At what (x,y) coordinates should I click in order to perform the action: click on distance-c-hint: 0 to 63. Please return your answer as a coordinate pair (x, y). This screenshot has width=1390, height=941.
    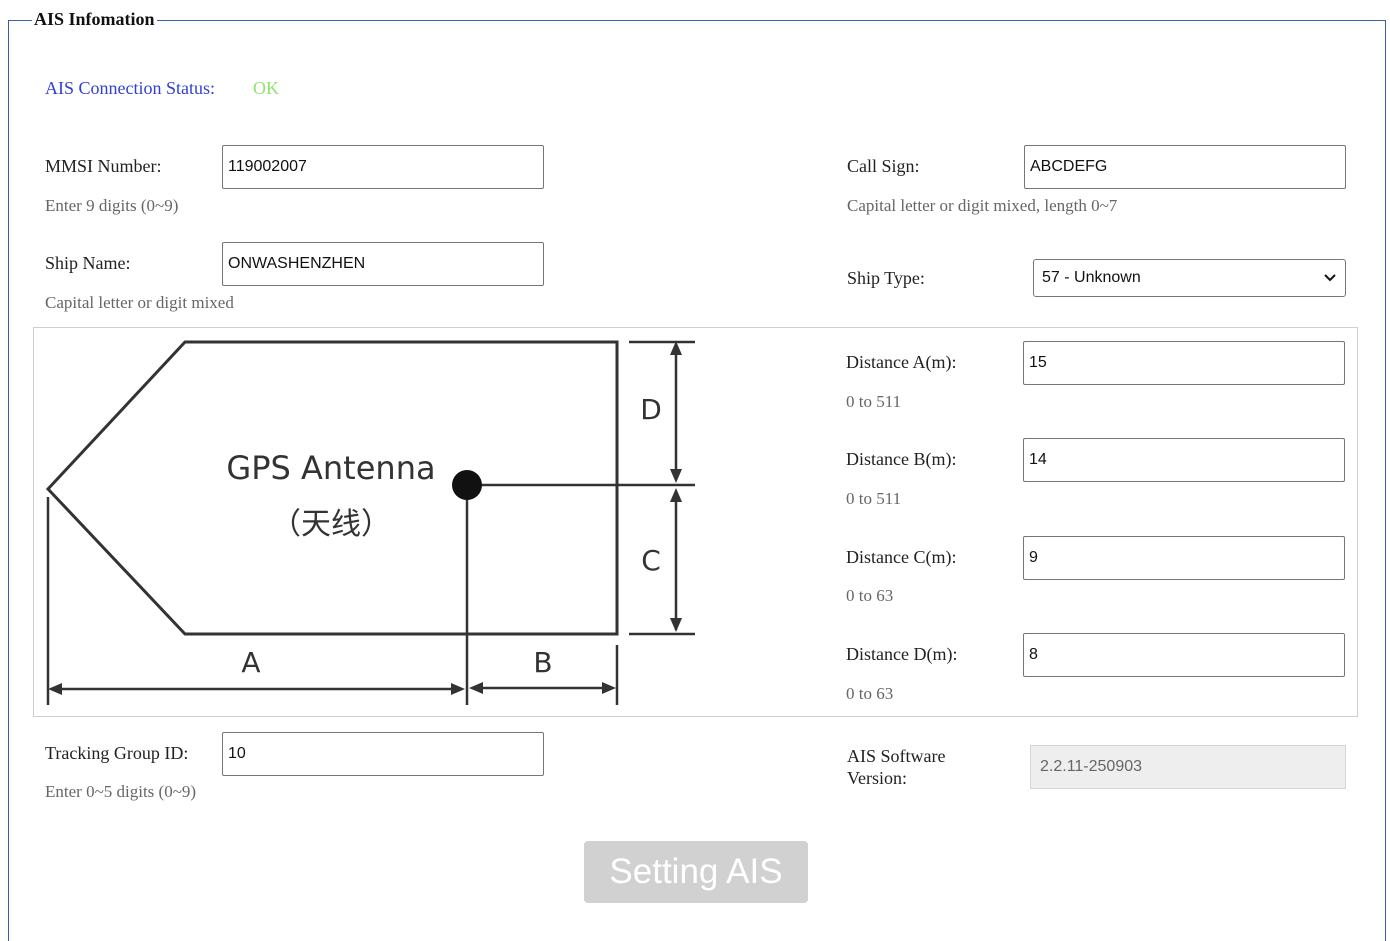
    Looking at the image, I should click on (870, 595).